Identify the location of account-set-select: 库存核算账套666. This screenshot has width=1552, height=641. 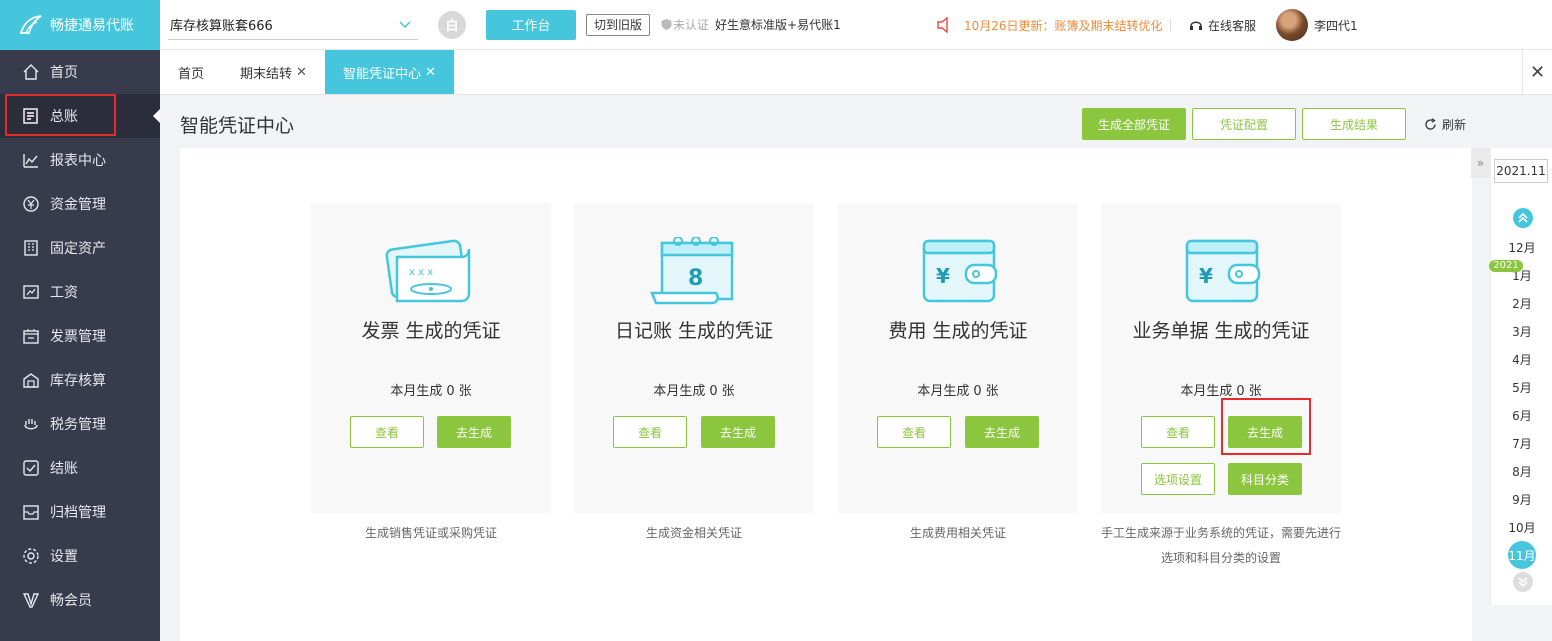
(293, 25).